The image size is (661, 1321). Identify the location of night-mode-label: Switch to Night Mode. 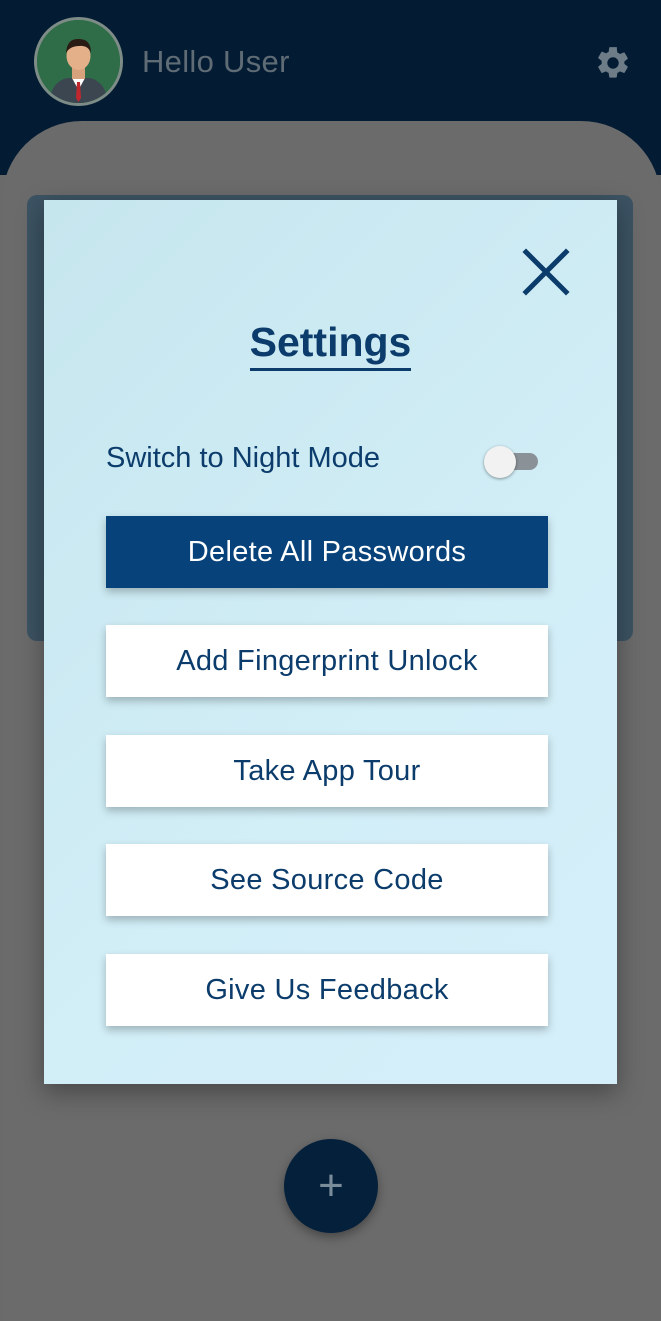
(243, 458).